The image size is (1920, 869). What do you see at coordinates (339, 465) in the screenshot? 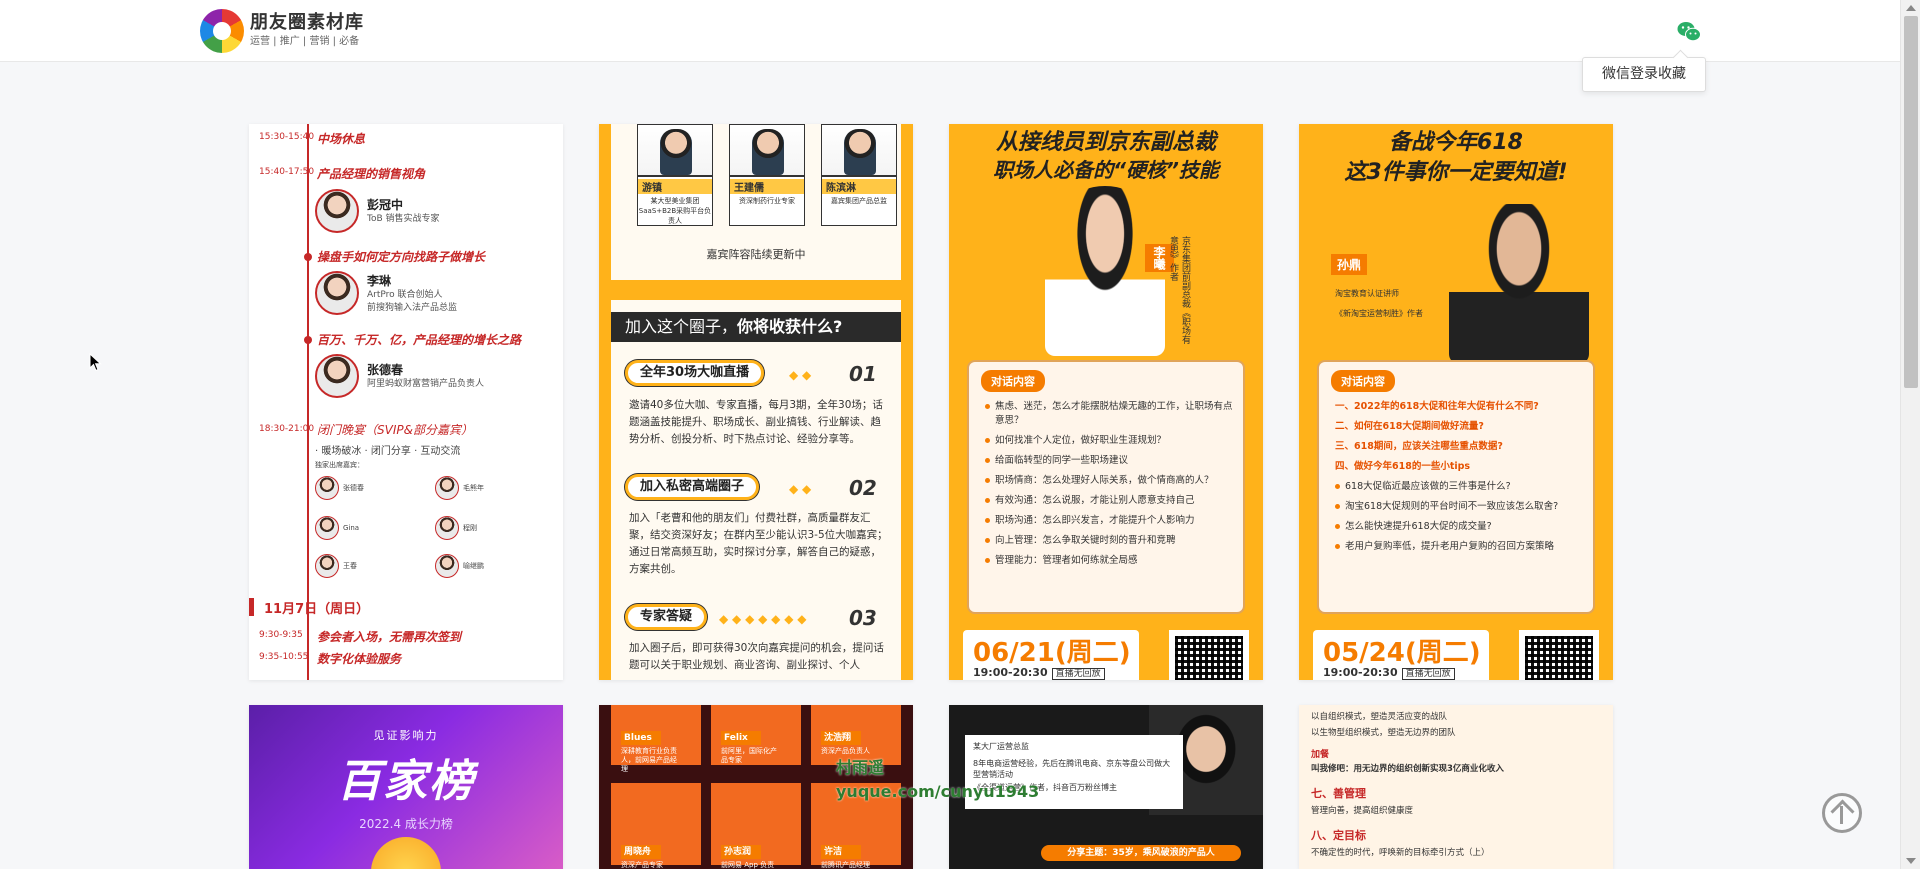
I see `guests-label: 独家出席嘉宾：` at bounding box center [339, 465].